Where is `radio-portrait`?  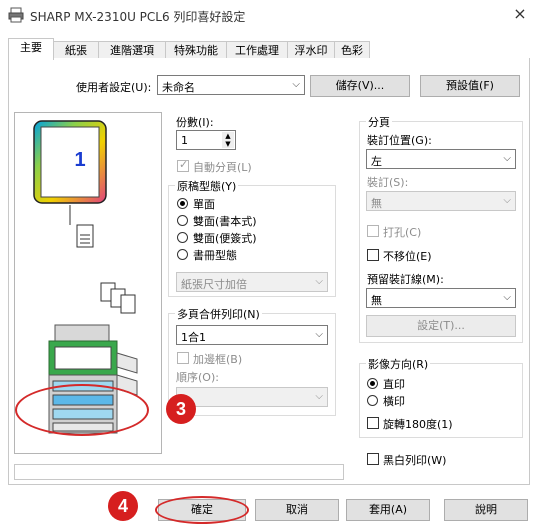
radio-portrait is located at coordinates (372, 383).